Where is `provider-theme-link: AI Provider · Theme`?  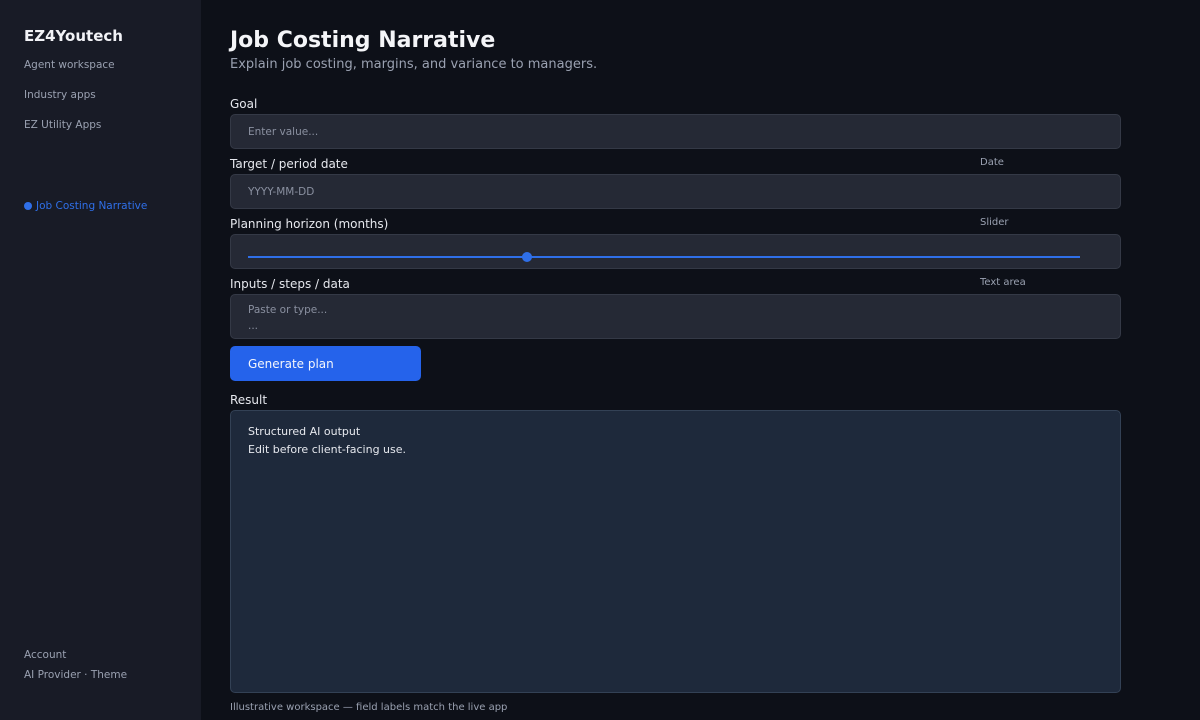
provider-theme-link: AI Provider · Theme is located at coordinates (75, 675).